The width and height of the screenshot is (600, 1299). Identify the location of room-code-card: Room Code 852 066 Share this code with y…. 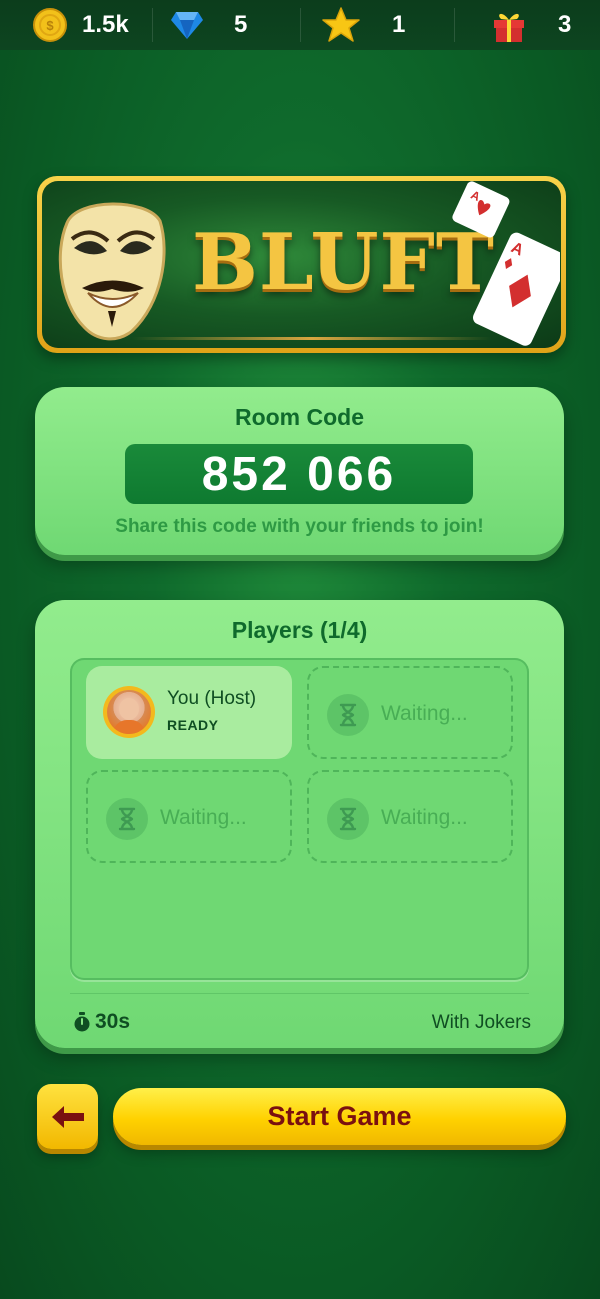
(299, 471).